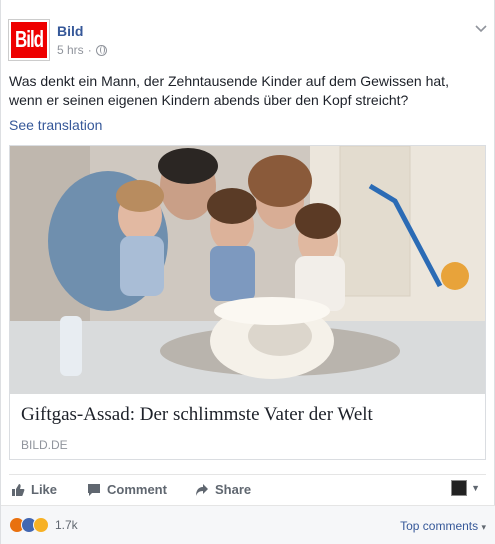  Describe the element at coordinates (459, 488) in the screenshot. I see `avatar` at that location.